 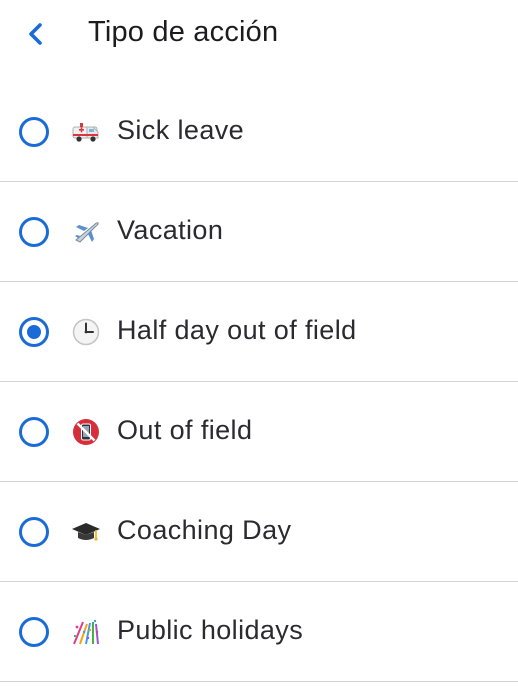 What do you see at coordinates (259, 232) in the screenshot?
I see `option-vacation: Vacation` at bounding box center [259, 232].